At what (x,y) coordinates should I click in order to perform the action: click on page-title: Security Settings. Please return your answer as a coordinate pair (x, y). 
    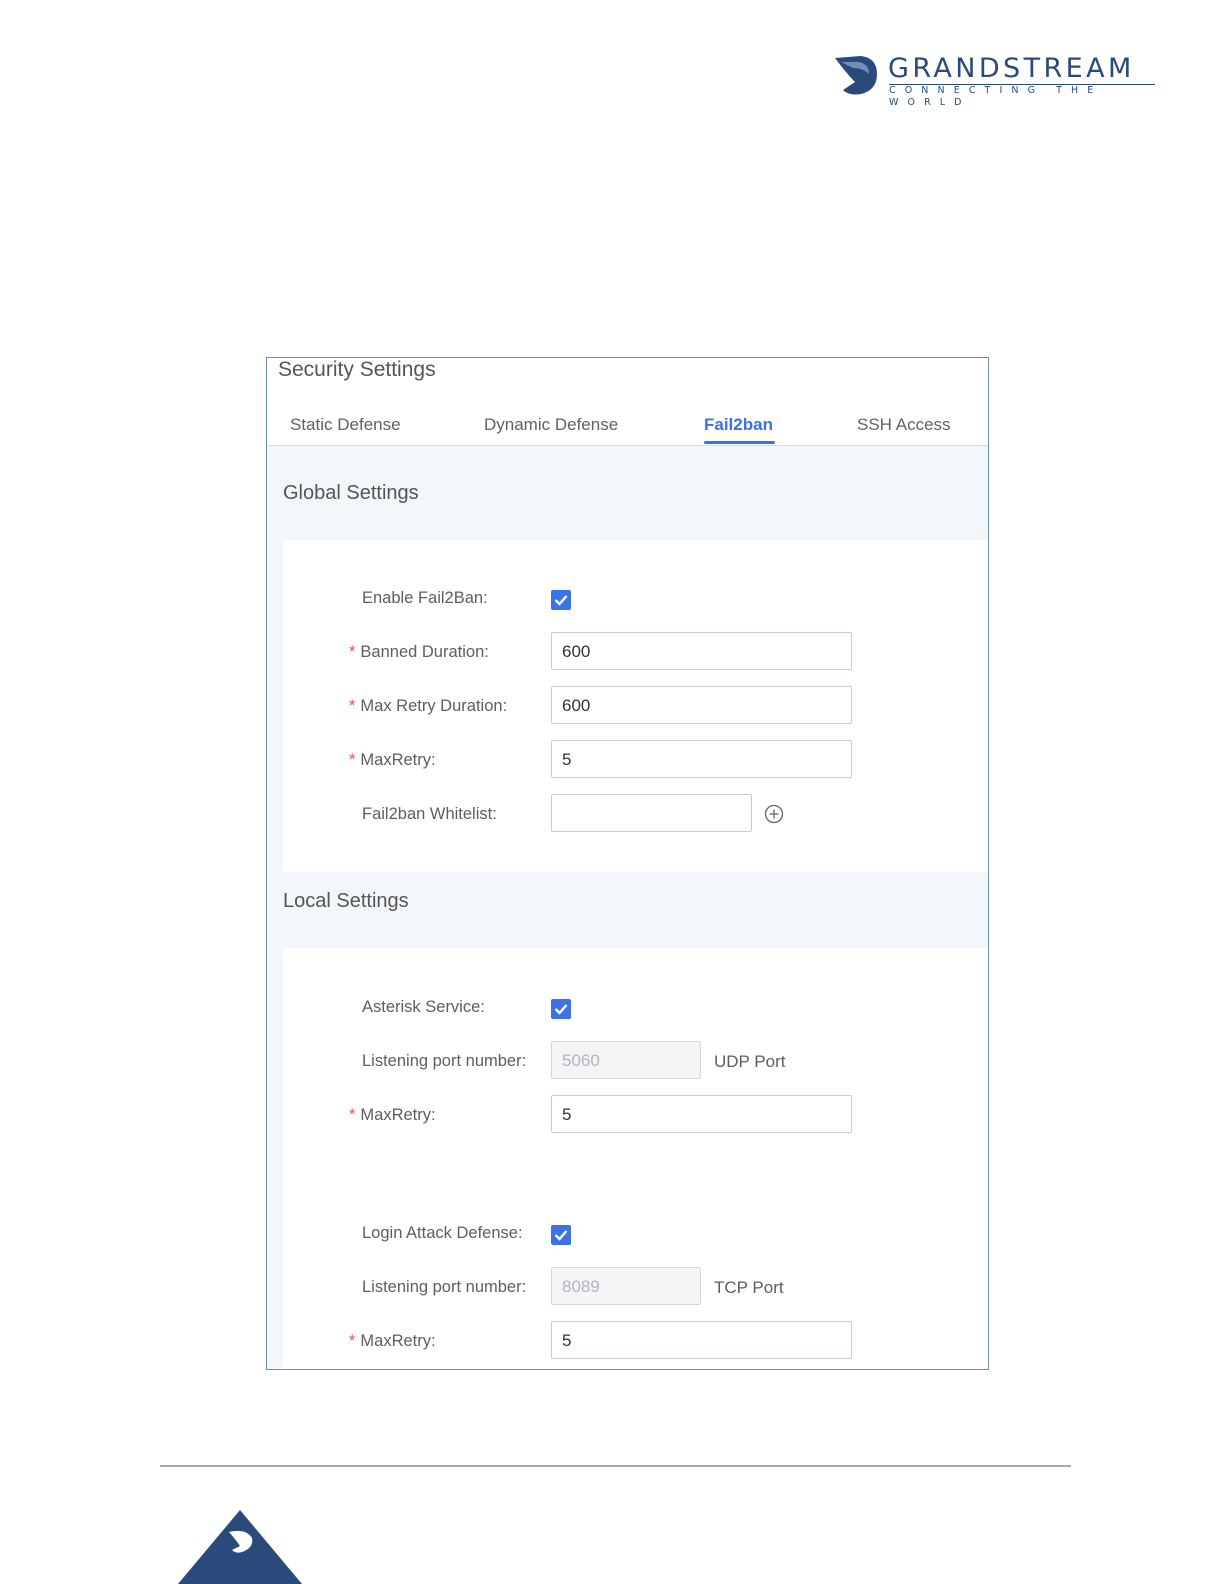
    Looking at the image, I should click on (357, 369).